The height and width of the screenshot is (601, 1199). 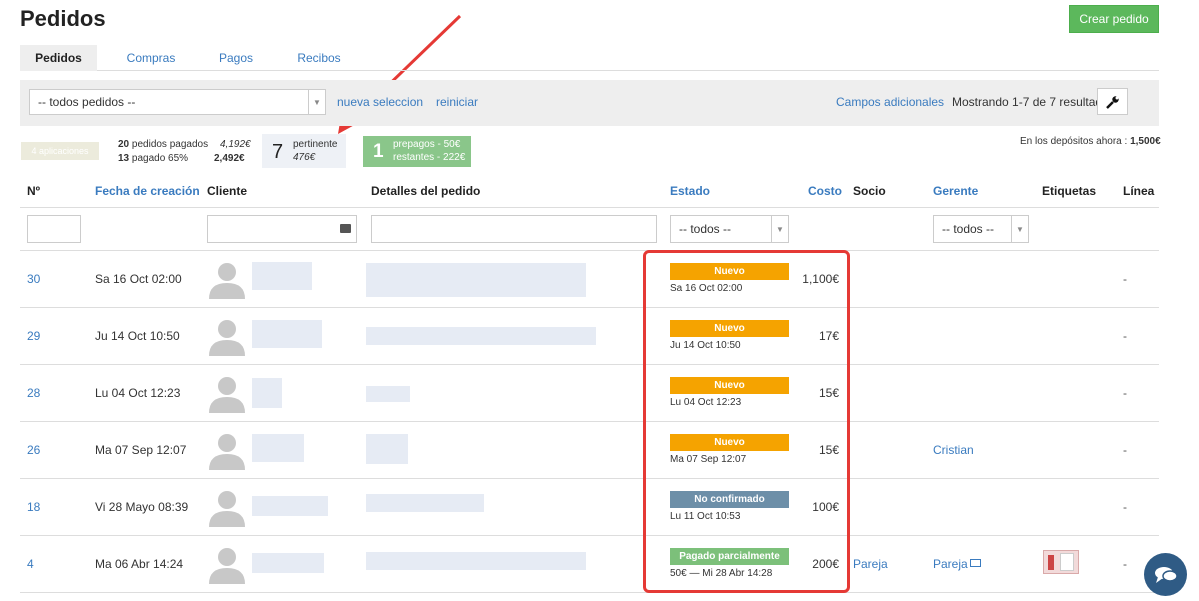 What do you see at coordinates (1075, 141) in the screenshot?
I see `deposits-label: En los depósitos ahora :` at bounding box center [1075, 141].